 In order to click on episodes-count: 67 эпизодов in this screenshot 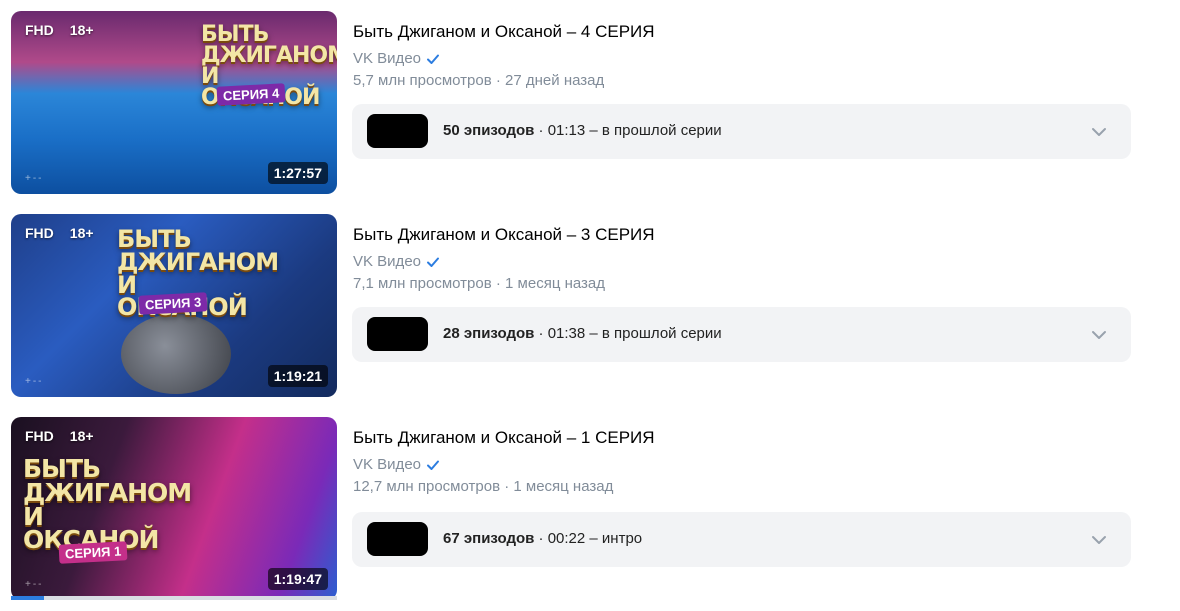, I will do `click(489, 538)`.